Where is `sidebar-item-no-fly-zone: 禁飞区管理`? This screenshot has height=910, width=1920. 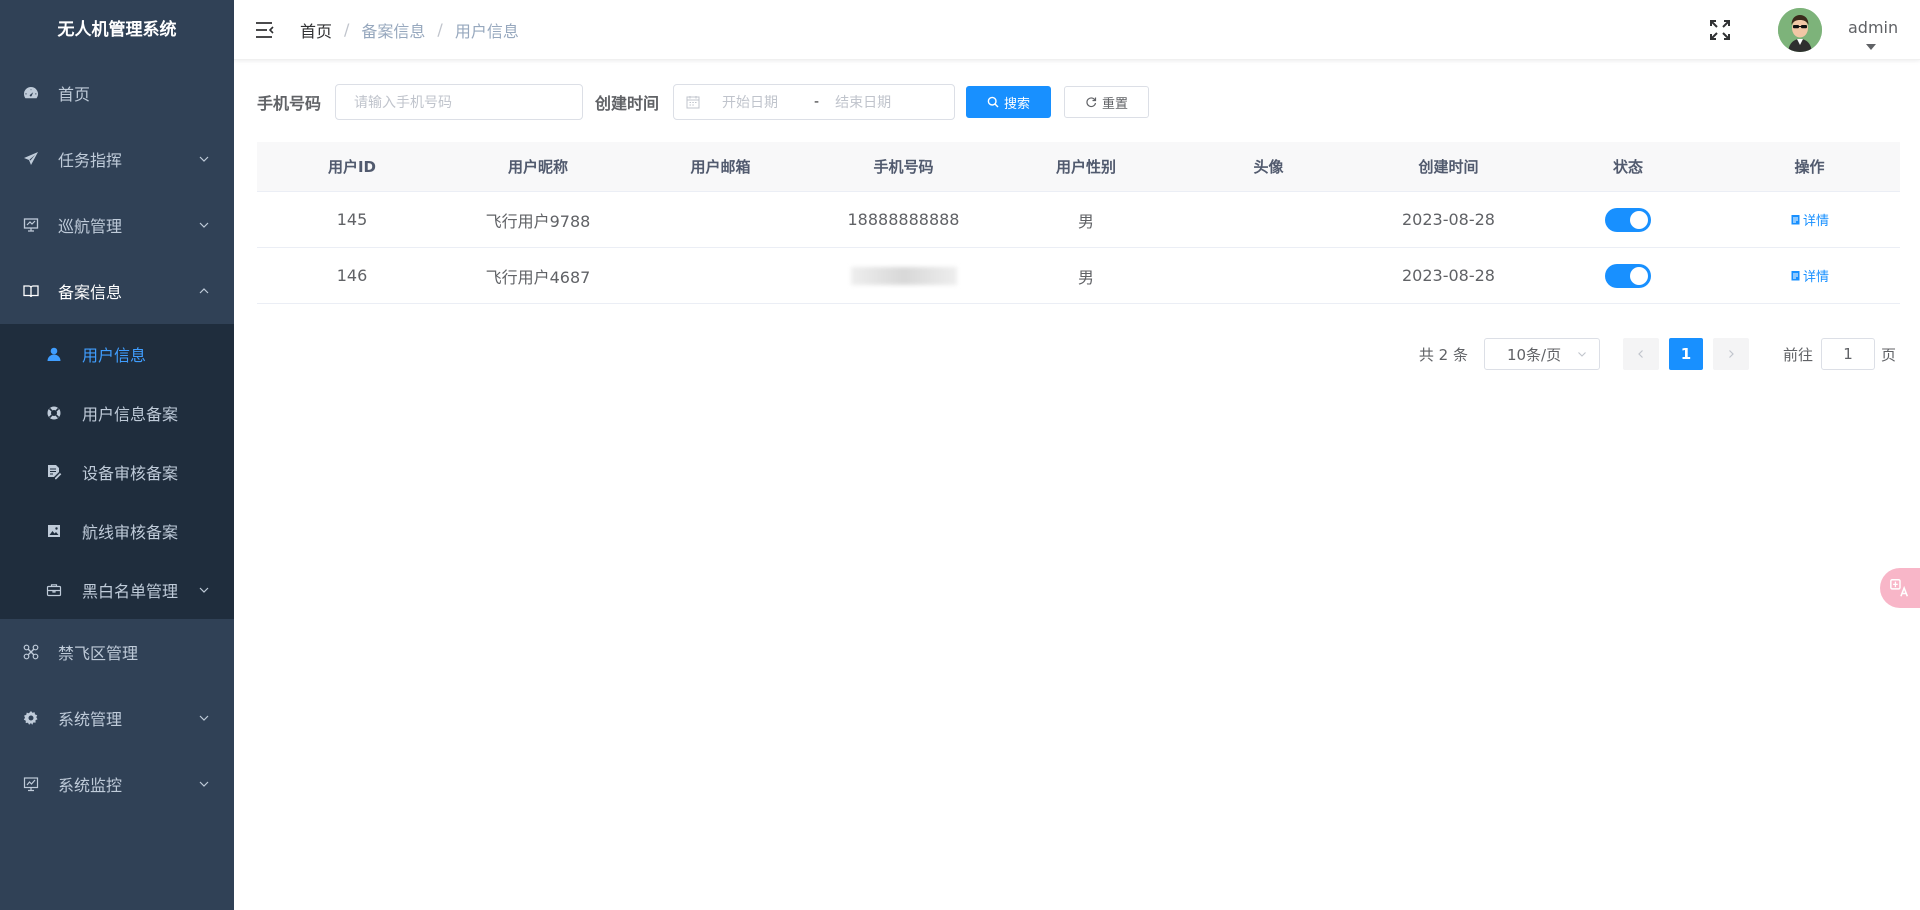 sidebar-item-no-fly-zone: 禁飞区管理 is located at coordinates (117, 652).